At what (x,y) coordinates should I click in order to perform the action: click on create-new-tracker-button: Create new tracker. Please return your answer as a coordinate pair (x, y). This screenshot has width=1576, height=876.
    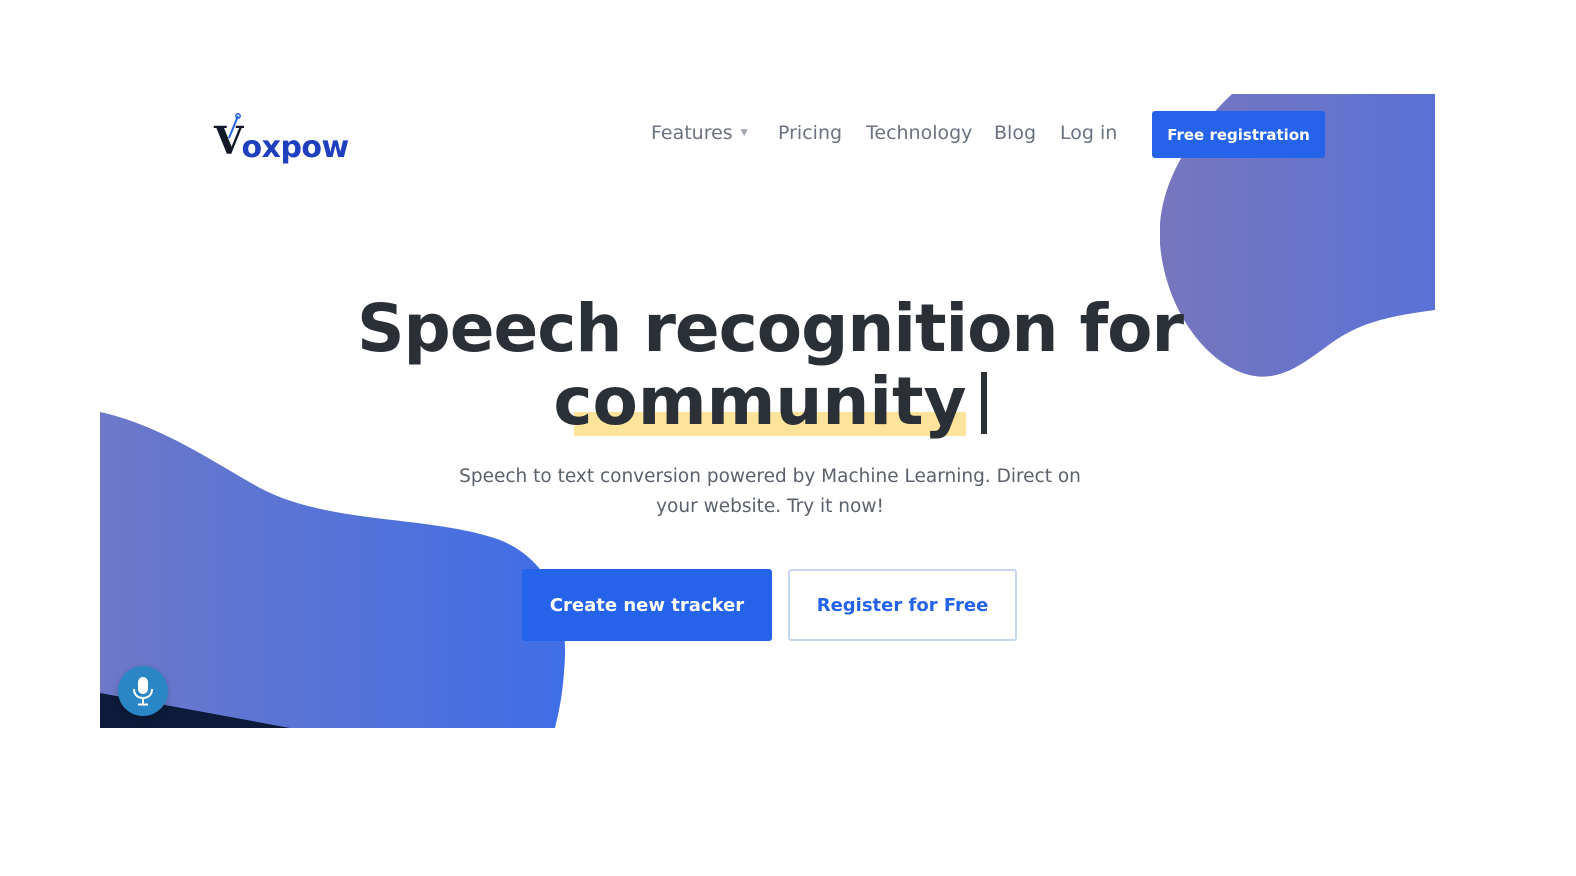
    Looking at the image, I should click on (647, 605).